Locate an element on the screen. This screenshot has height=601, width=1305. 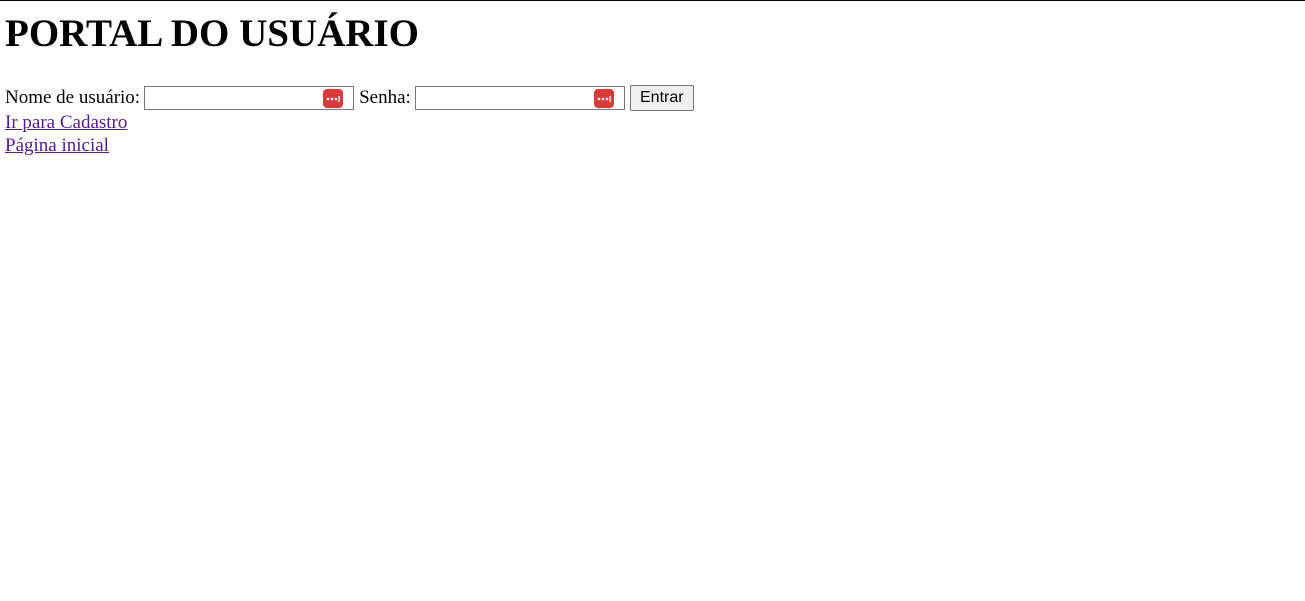
page-title: PORTAL DO USUÁRIO is located at coordinates (212, 33).